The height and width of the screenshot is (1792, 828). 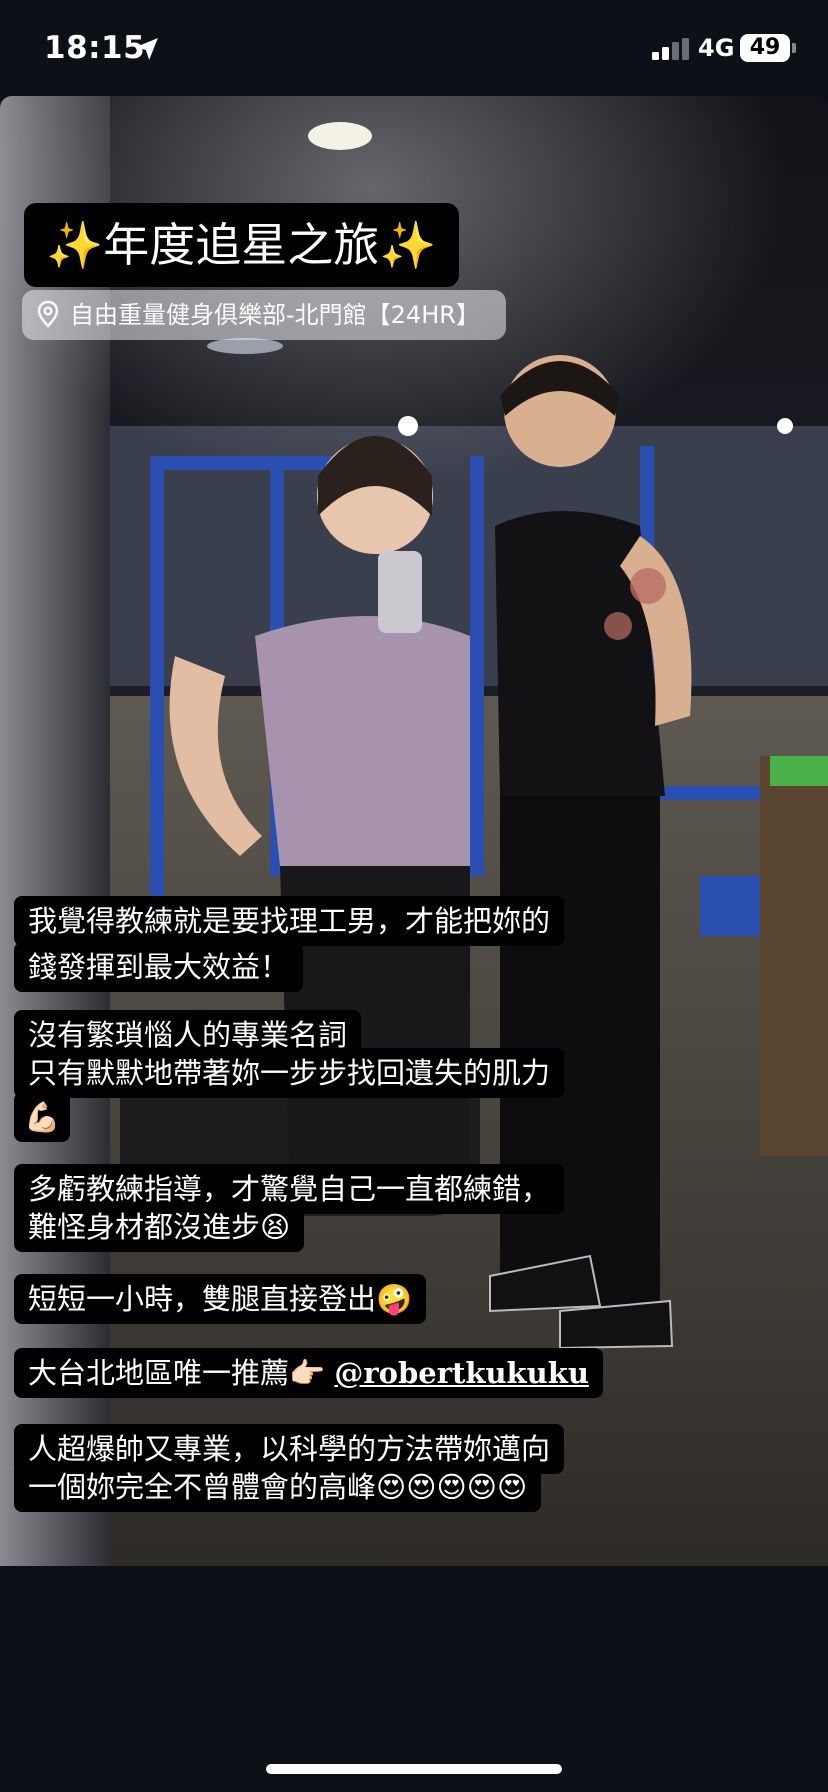 I want to click on caption-2-line-3: 💪🏻, so click(x=42, y=1117).